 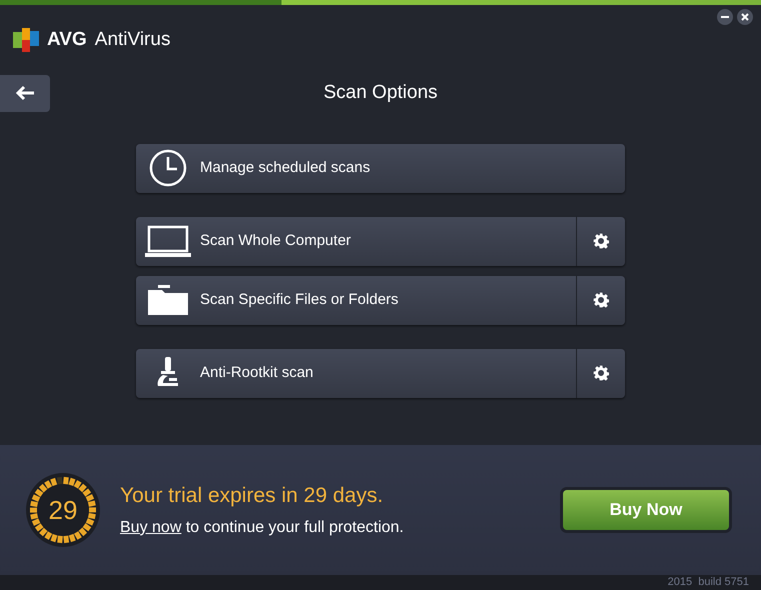 I want to click on clock-icon, so click(x=168, y=168).